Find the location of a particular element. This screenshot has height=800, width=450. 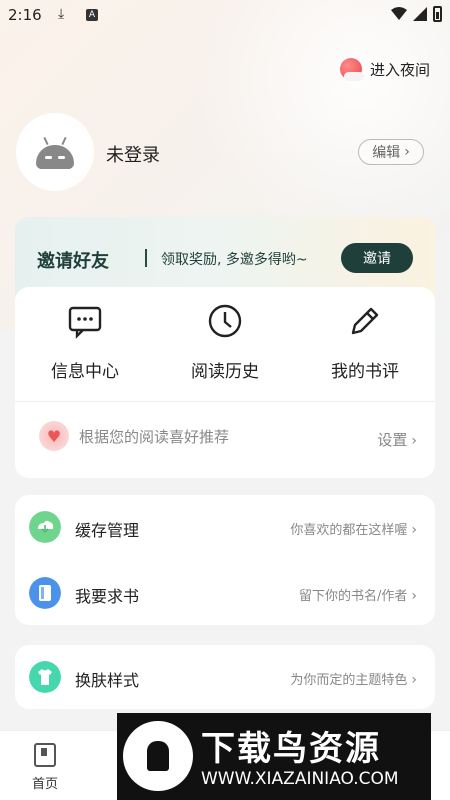

clock-icon is located at coordinates (225, 321).